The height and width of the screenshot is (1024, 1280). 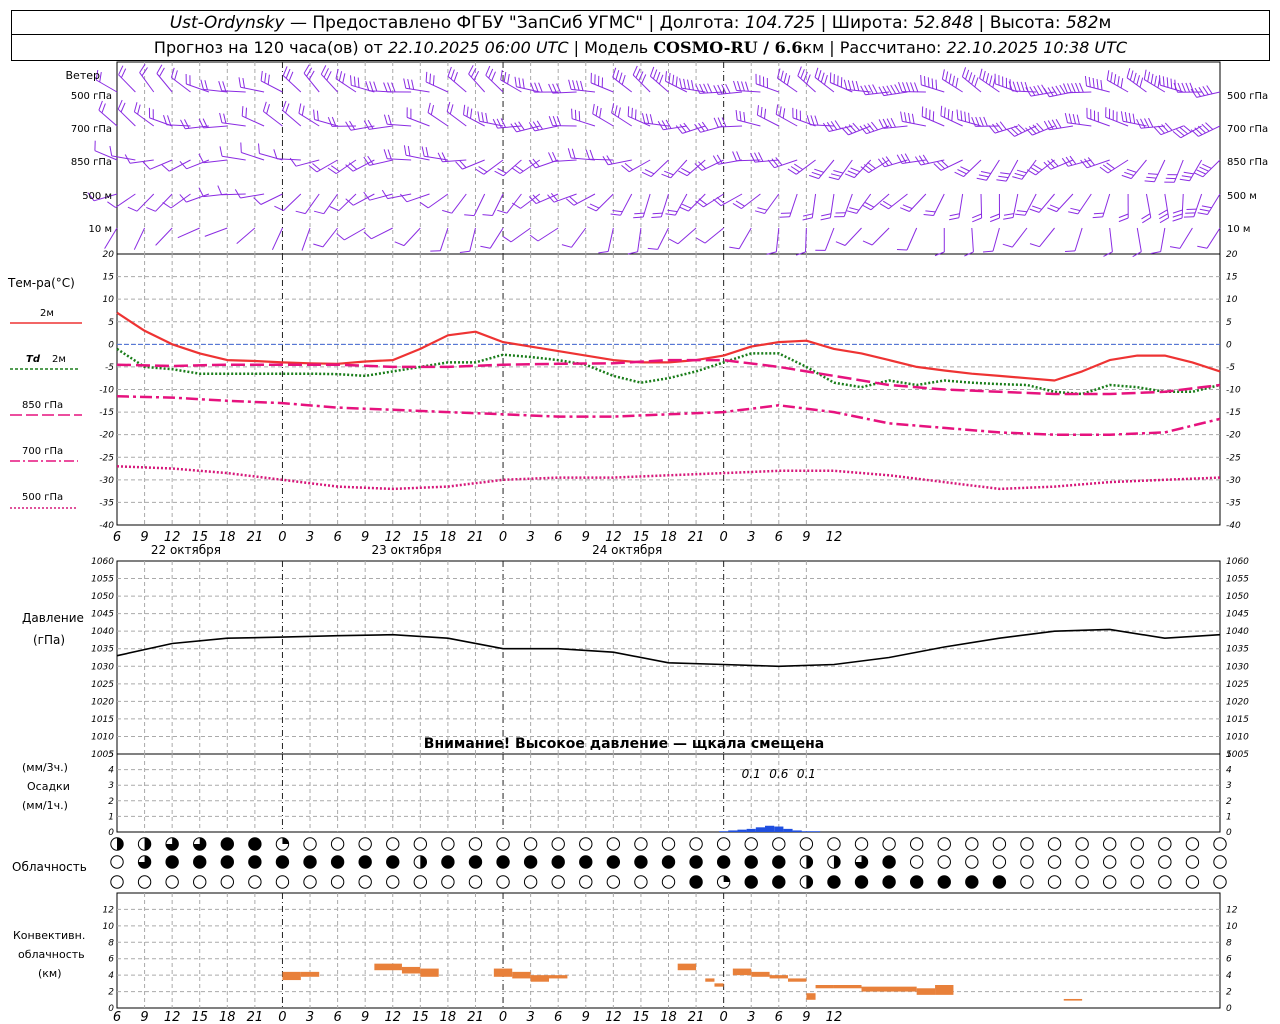 What do you see at coordinates (558, 862) in the screenshot?
I see `cloud-middle-16-fill` at bounding box center [558, 862].